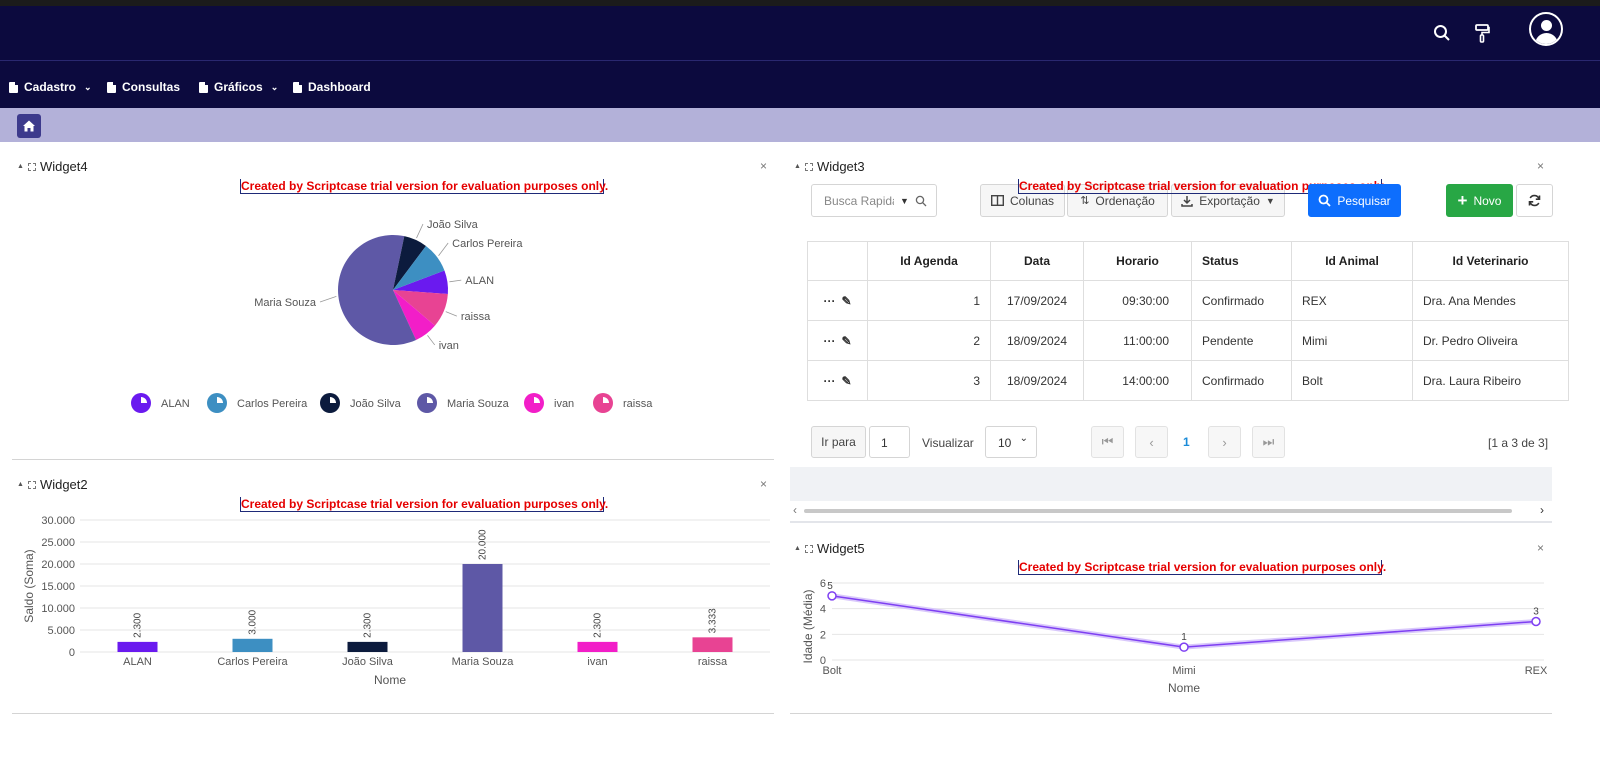  I want to click on home-icon, so click(29, 126).